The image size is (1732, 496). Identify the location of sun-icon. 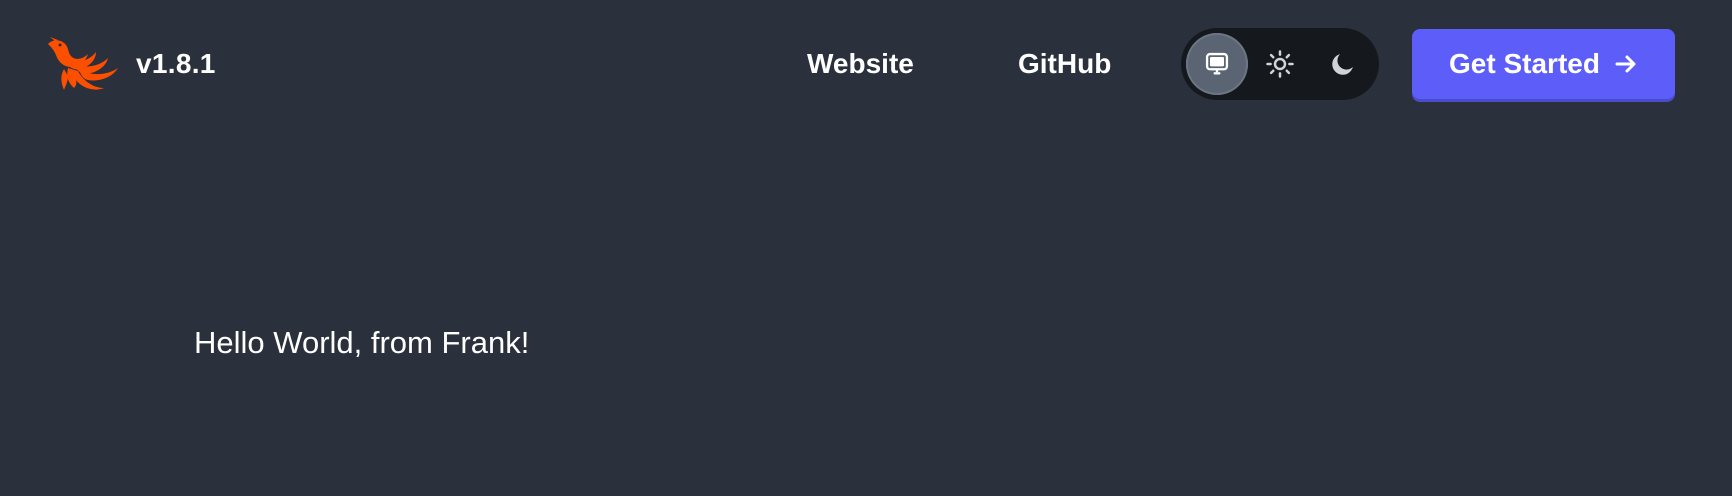
(1280, 64).